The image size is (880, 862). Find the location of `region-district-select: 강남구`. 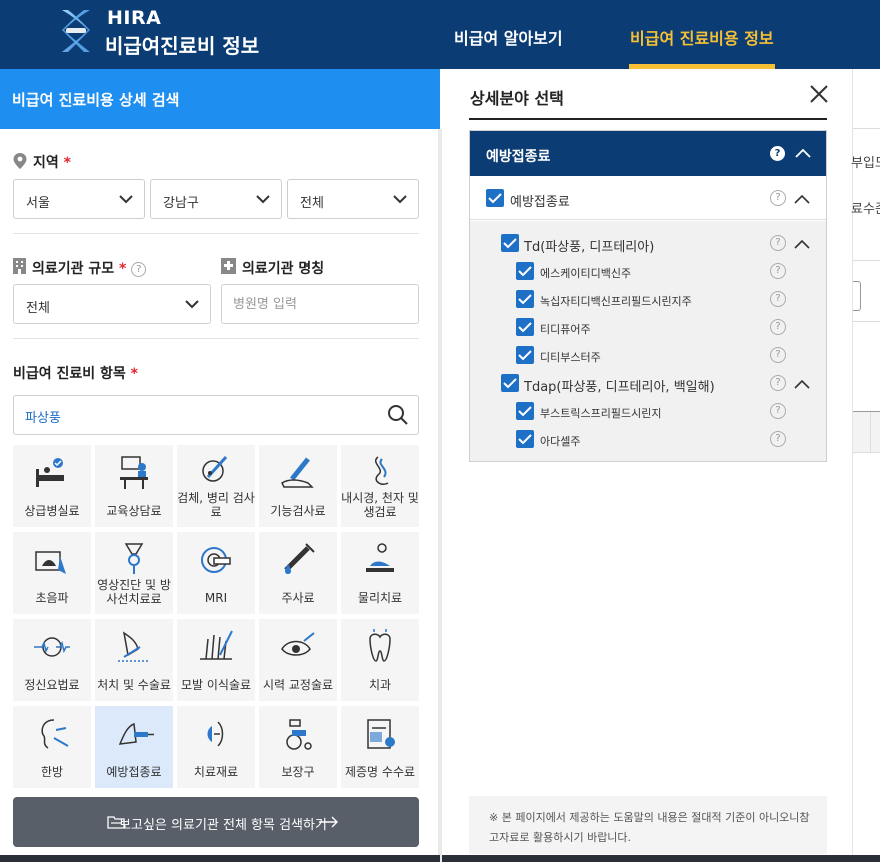

region-district-select: 강남구 is located at coordinates (216, 199).